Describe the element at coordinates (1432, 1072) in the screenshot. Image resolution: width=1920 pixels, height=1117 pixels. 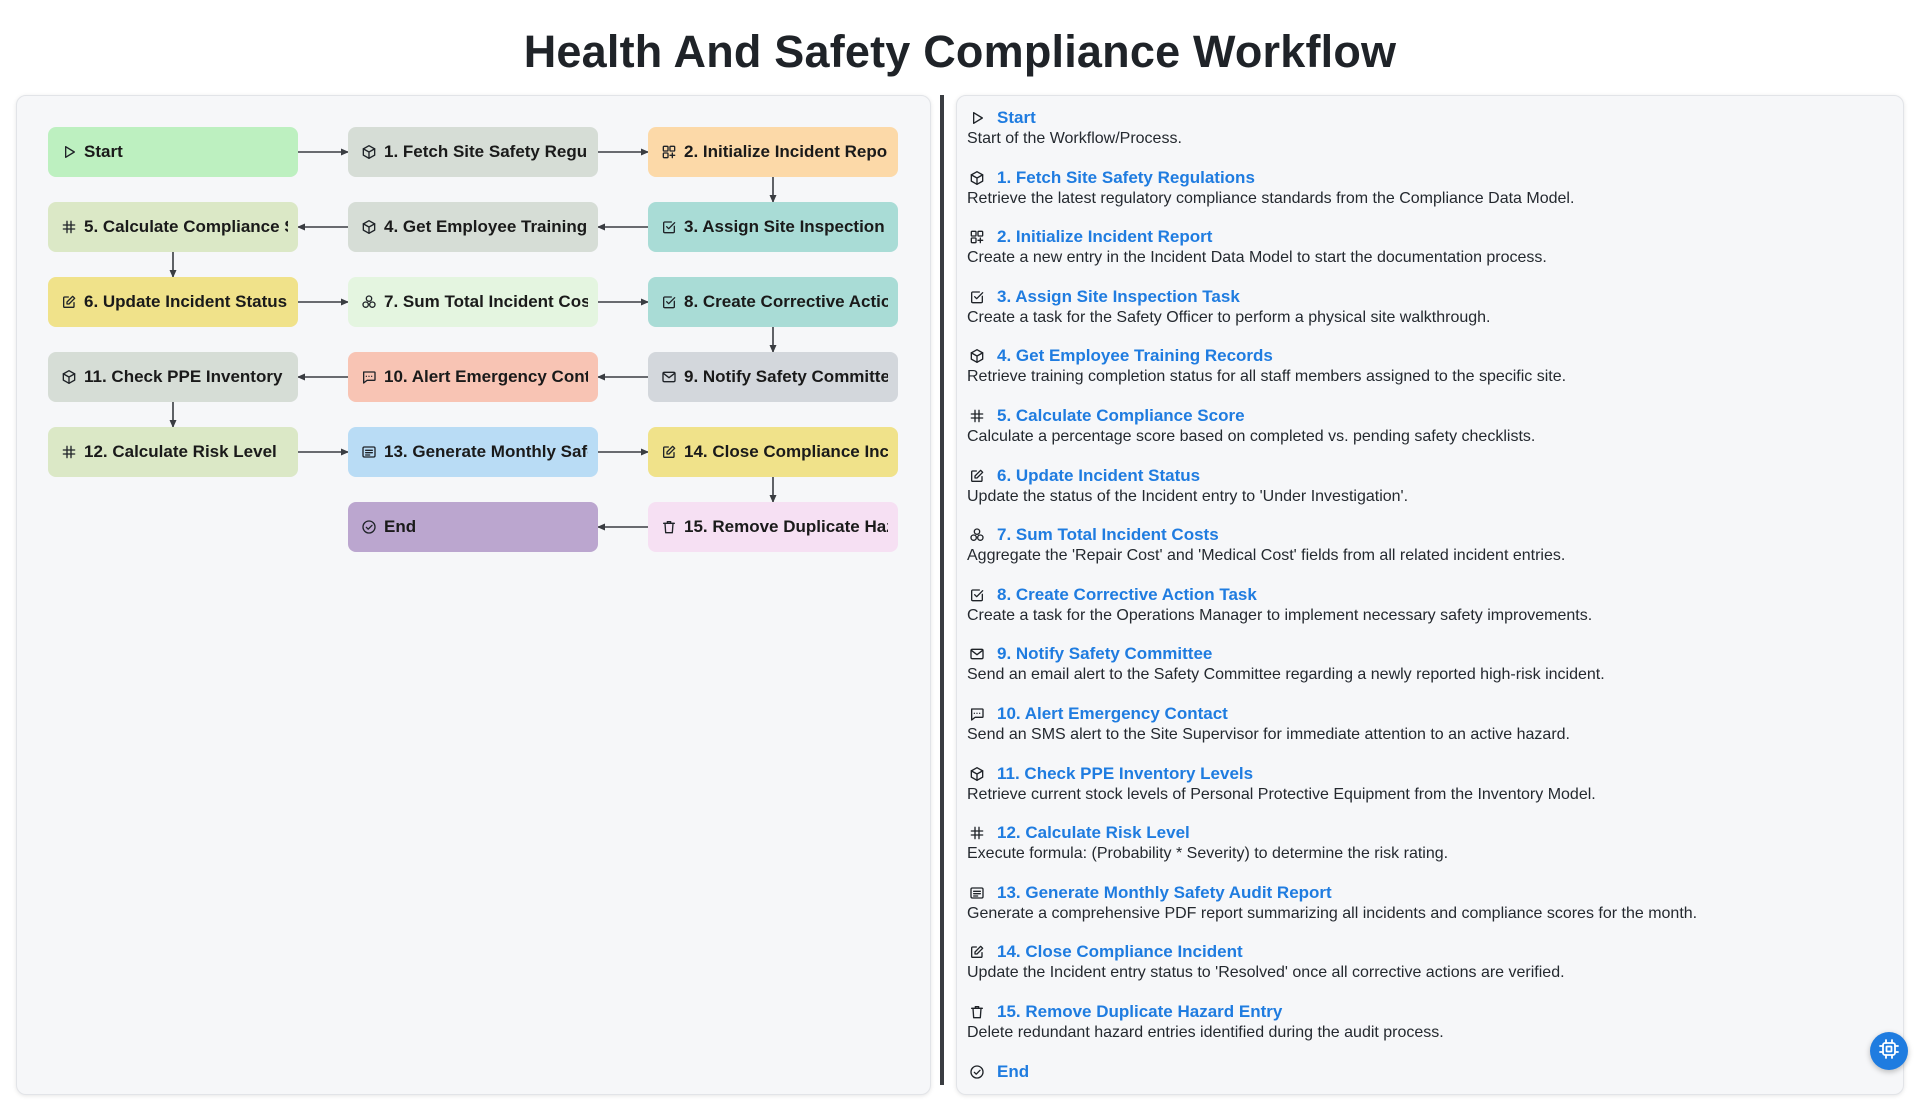
I see `step-link: End` at that location.